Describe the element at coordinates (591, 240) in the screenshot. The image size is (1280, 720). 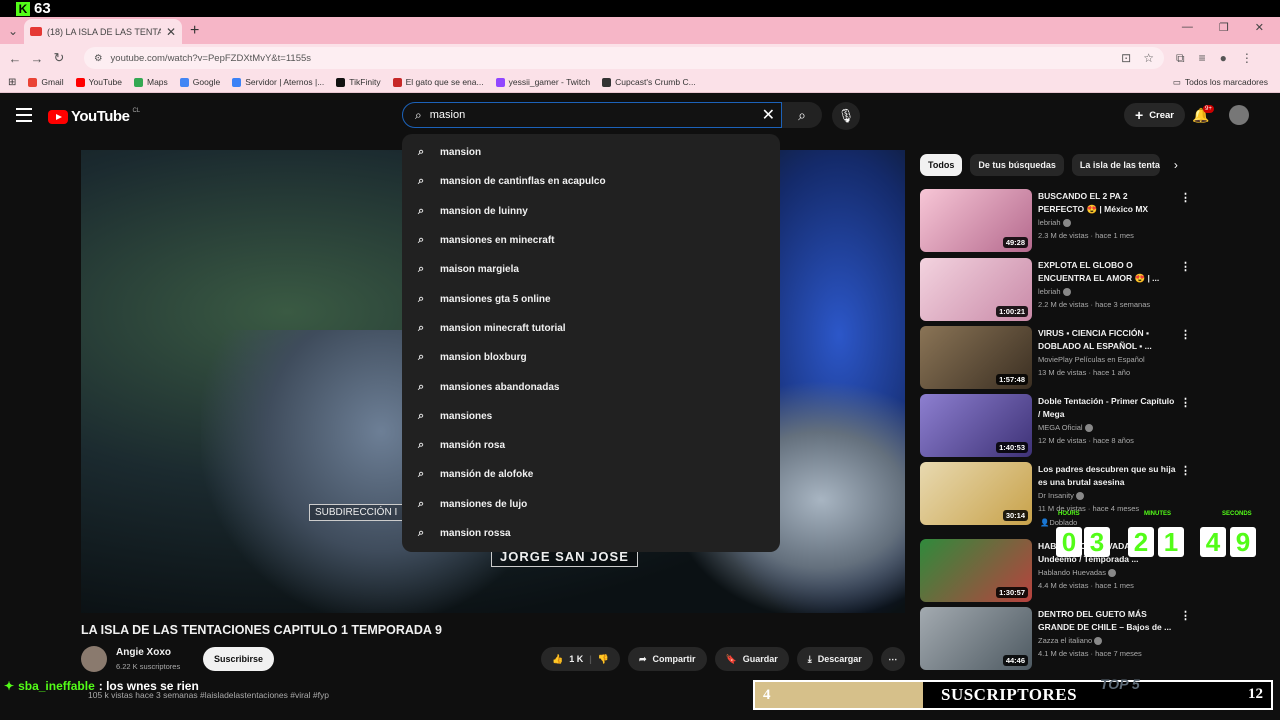
I see `suggestion-item: ⌕ mansiones en minecraft` at that location.